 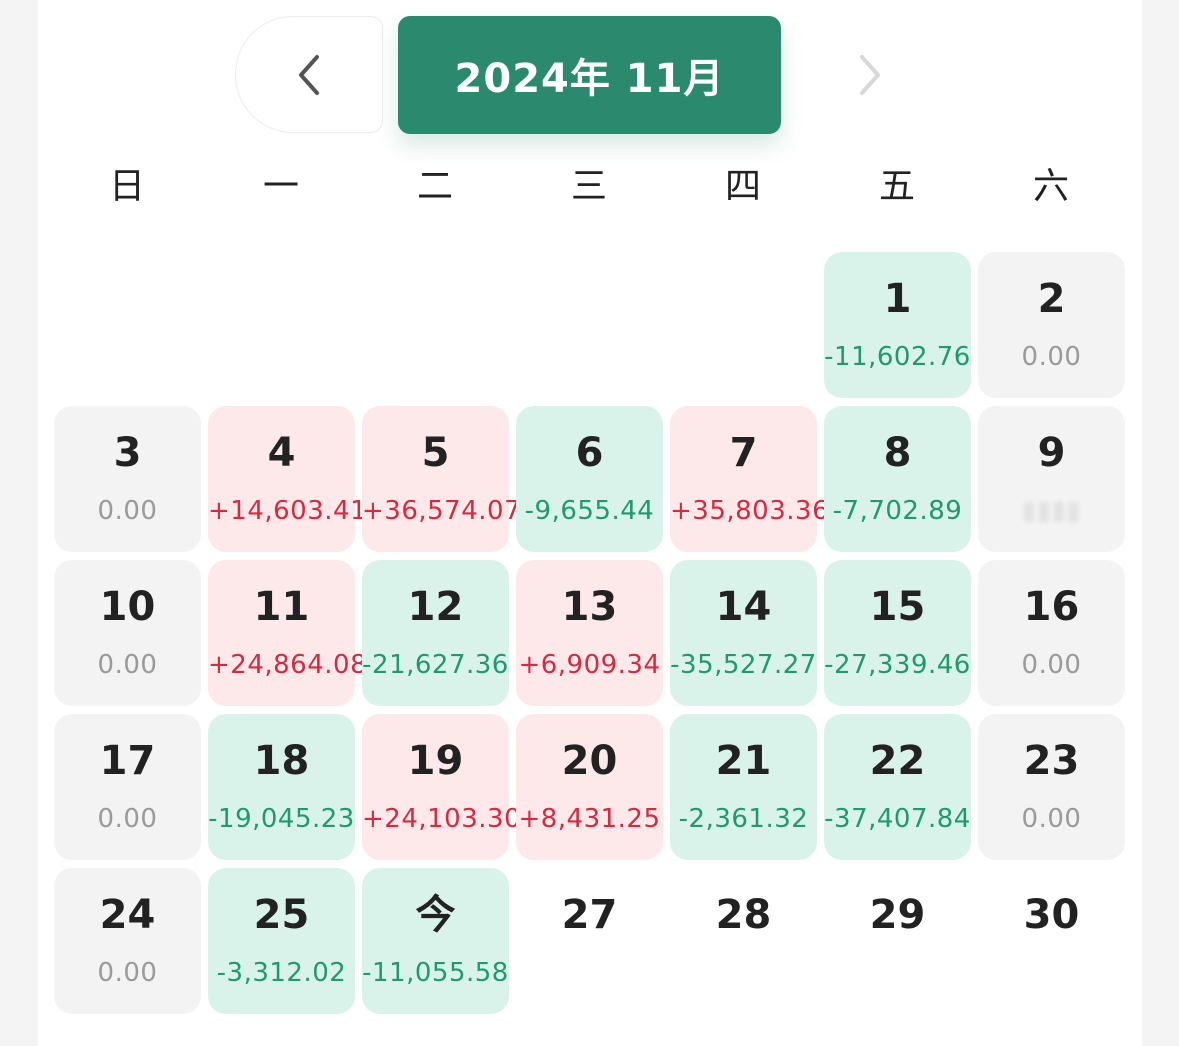 What do you see at coordinates (281, 941) in the screenshot?
I see `calendar-day: 25 -3,312.02` at bounding box center [281, 941].